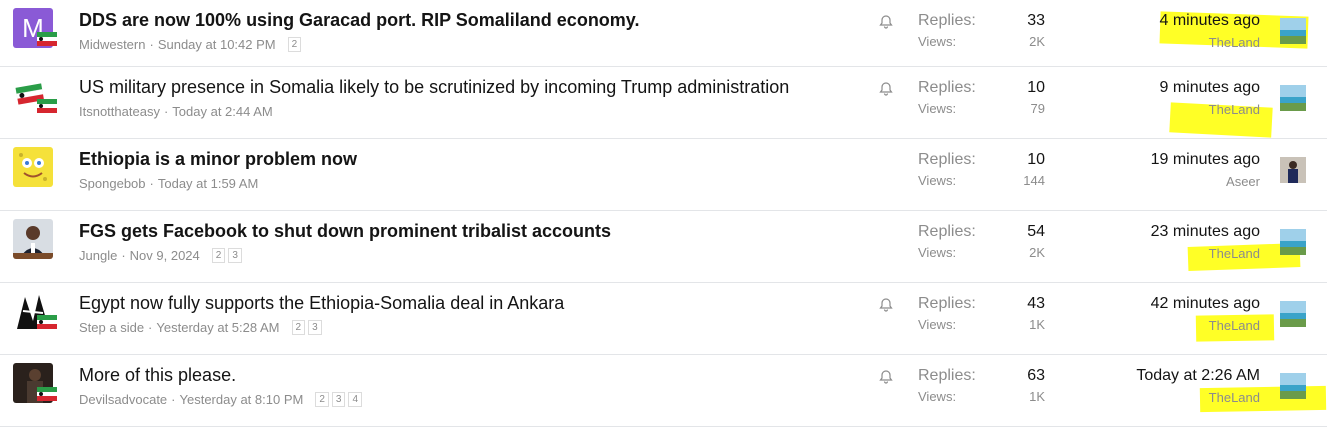 Image resolution: width=1327 pixels, height=443 pixels. I want to click on thread-date: Sunday at 10:42 PM, so click(217, 44).